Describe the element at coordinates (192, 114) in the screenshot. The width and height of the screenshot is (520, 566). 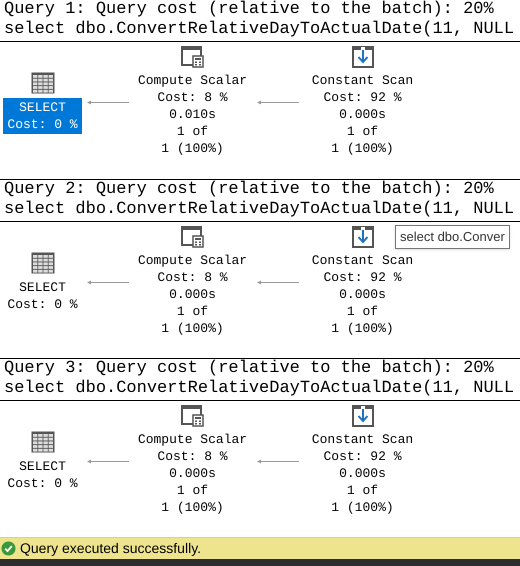
I see `node-time: 0.010s` at that location.